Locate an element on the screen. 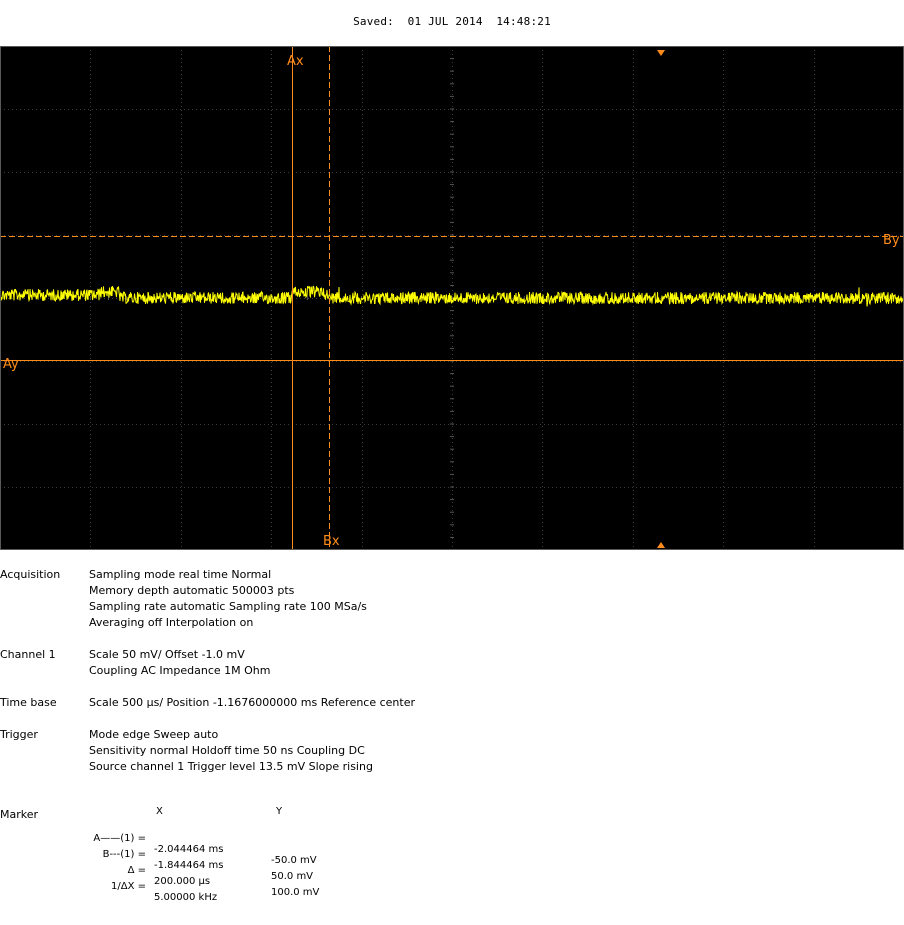  marker-row-name: A——(1) = is located at coordinates (119, 838).